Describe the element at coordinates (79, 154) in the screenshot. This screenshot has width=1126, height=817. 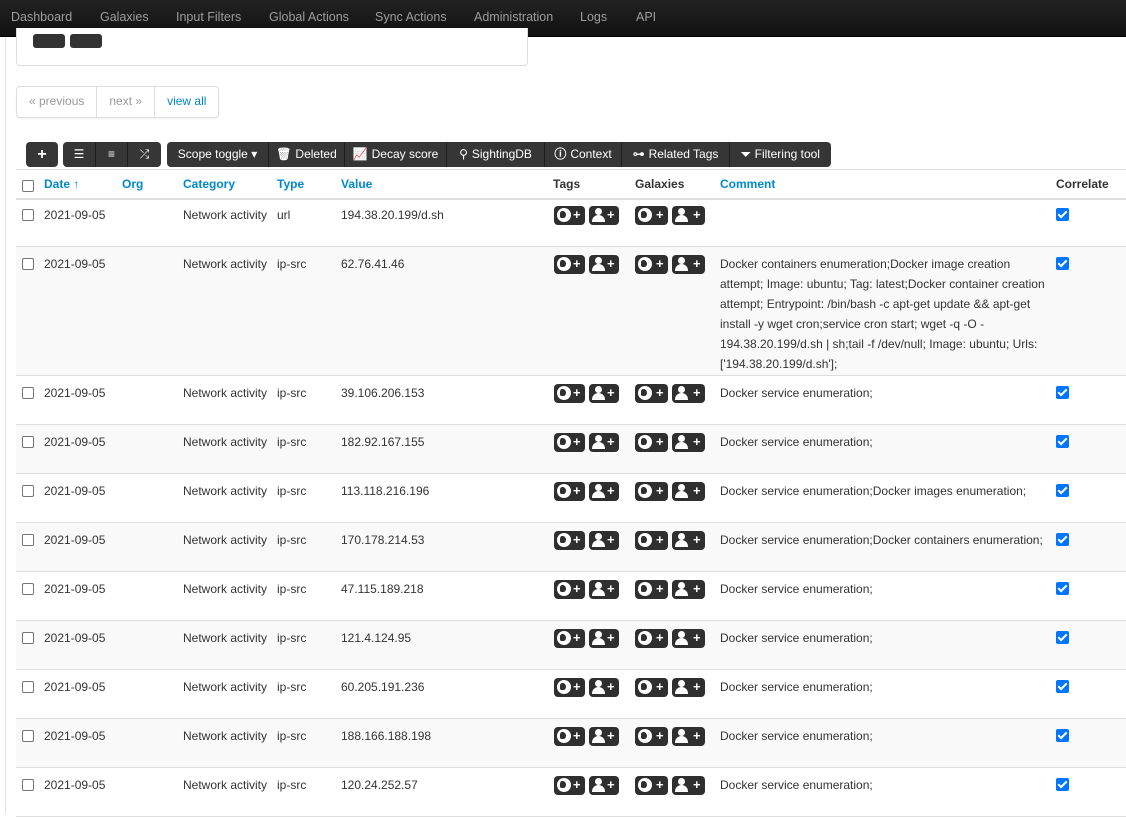
I see `list-view-button: ☰` at that location.